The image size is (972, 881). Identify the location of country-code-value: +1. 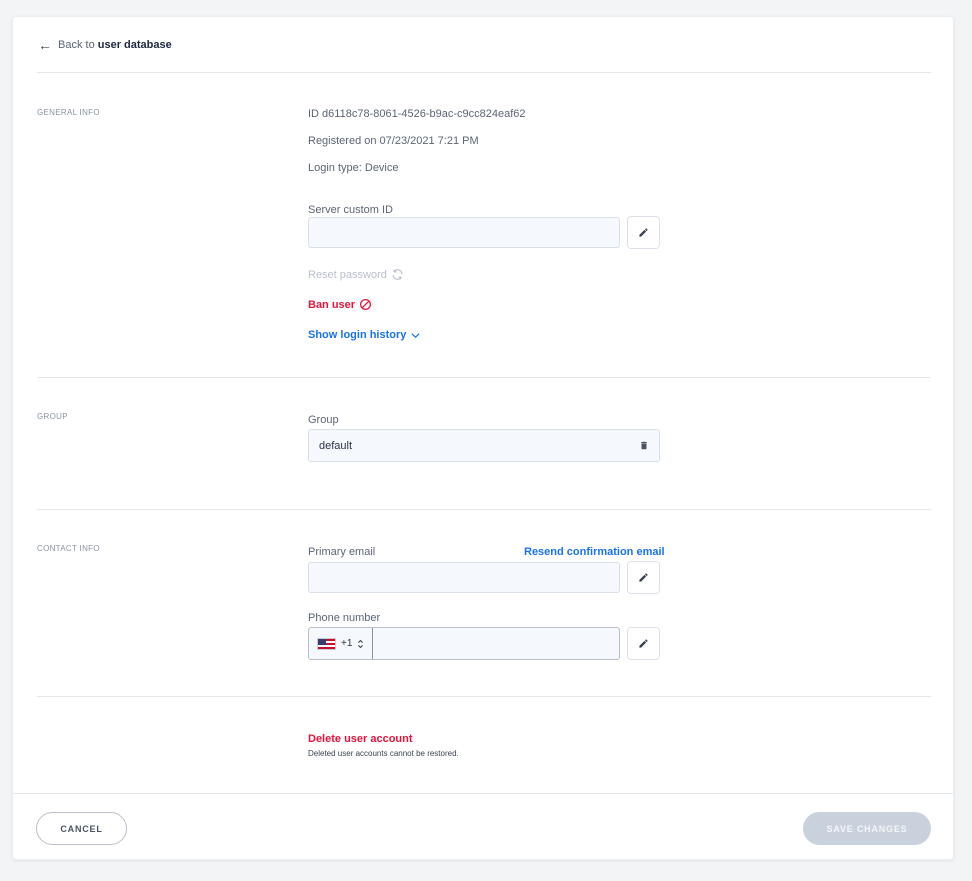
(347, 643).